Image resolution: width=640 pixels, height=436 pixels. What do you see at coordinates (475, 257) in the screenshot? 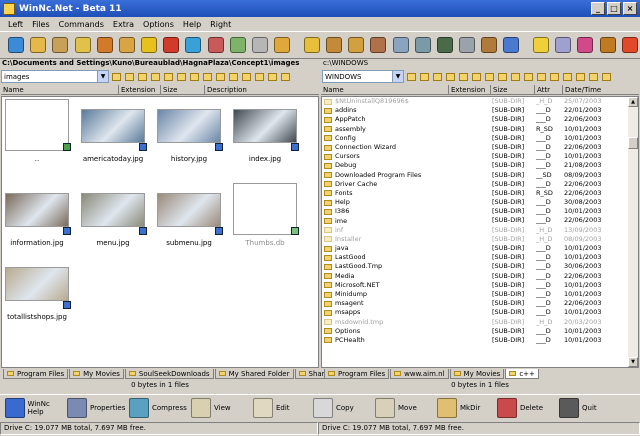
I see `file-row: LastGood [SUB-DIR] ___D 10/01/2003` at bounding box center [475, 257].